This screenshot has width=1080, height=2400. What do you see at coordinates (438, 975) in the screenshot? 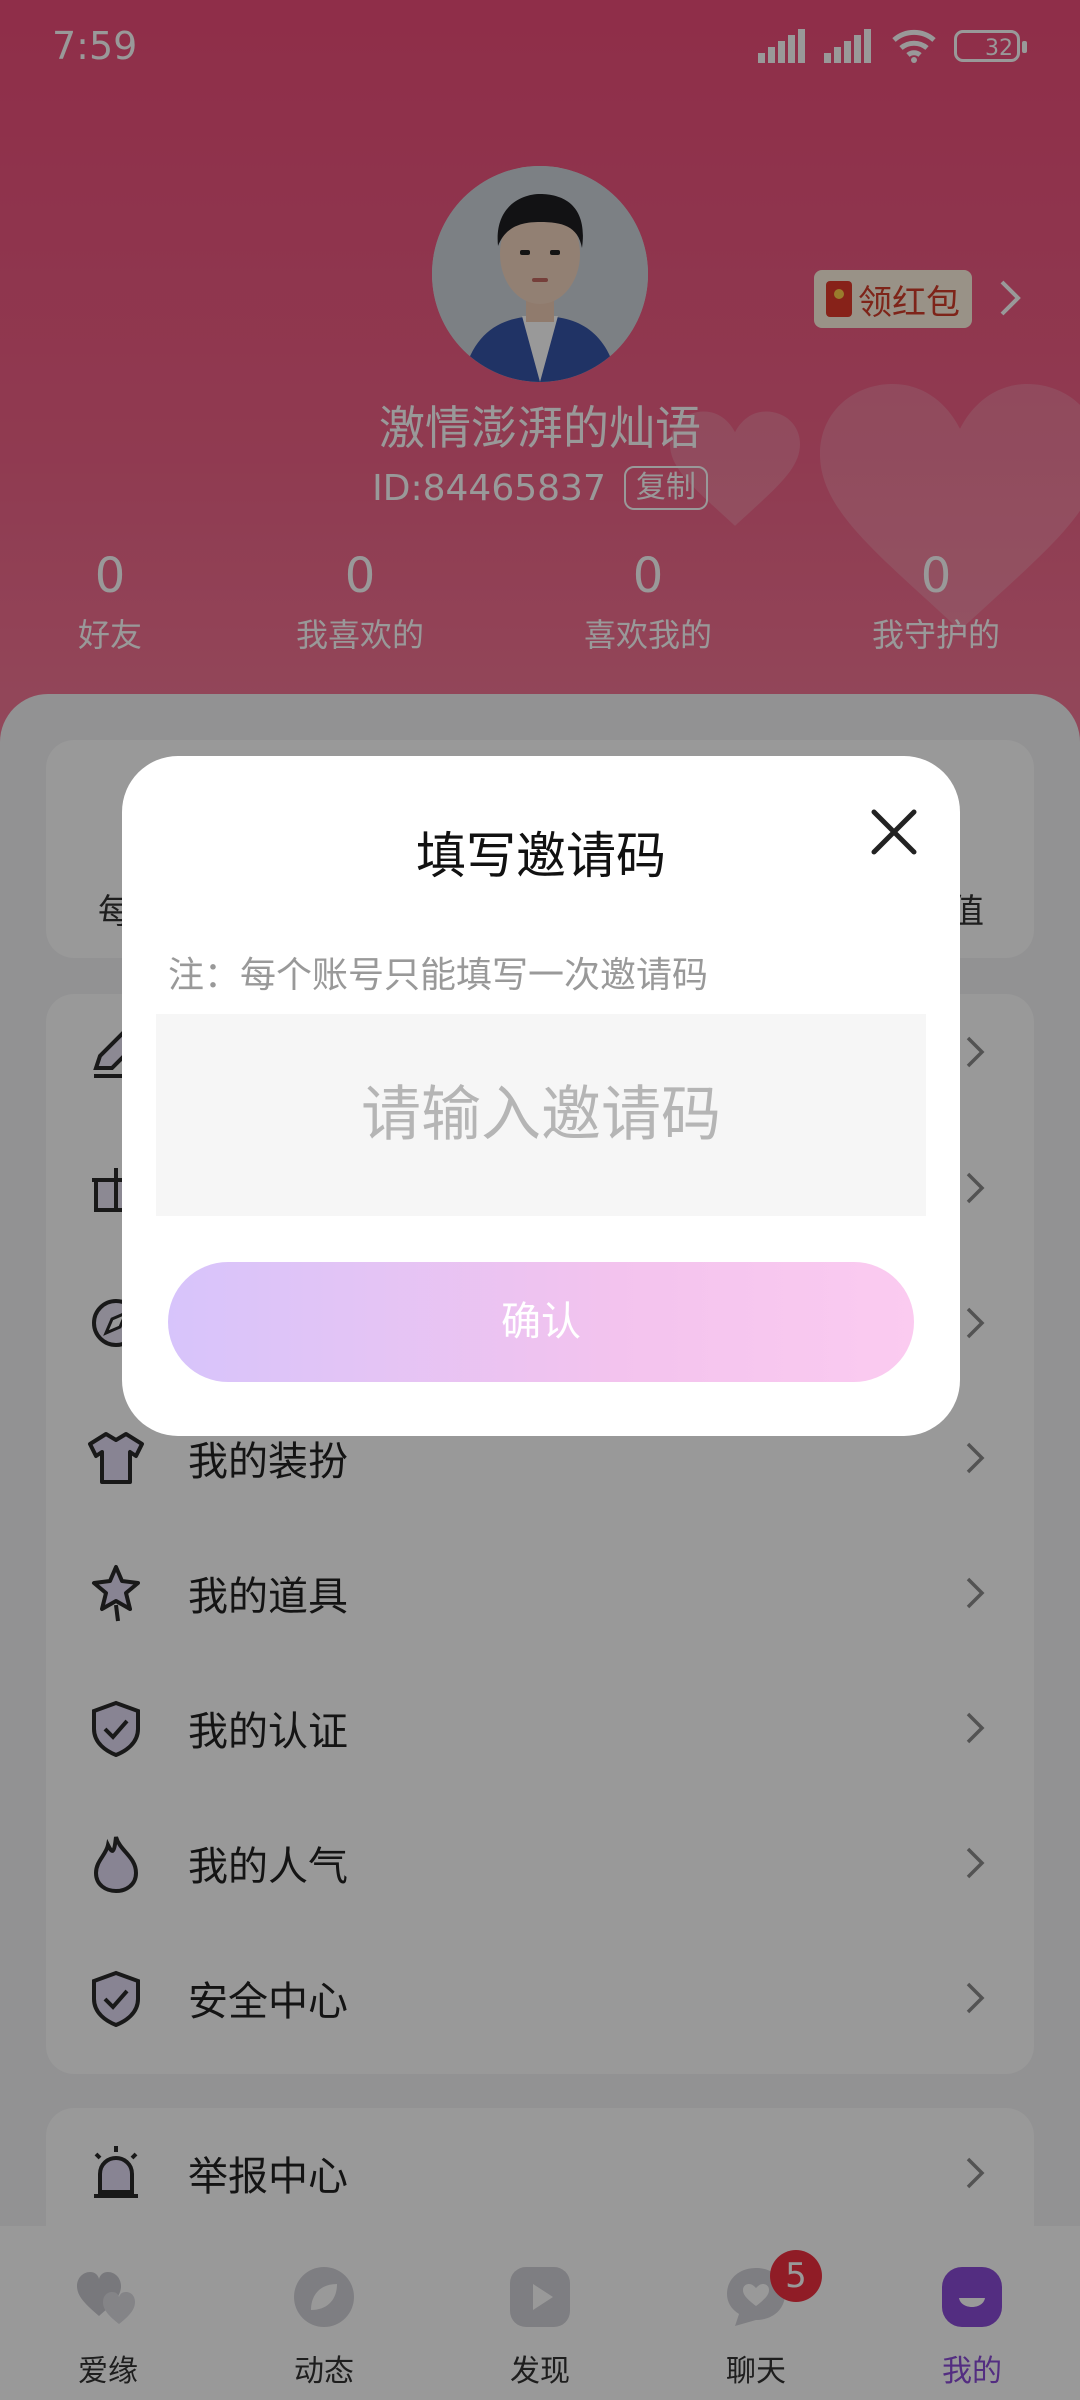
I see `dialog-note: 注：每个账号只能填写一次邀请码` at bounding box center [438, 975].